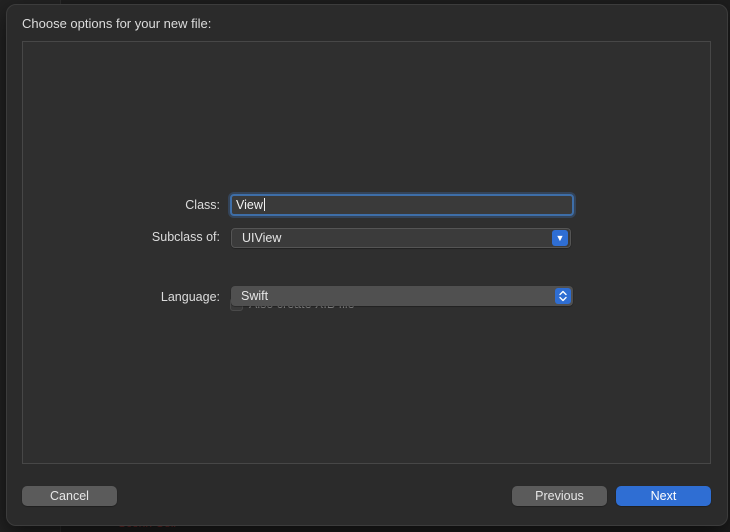  Describe the element at coordinates (185, 237) in the screenshot. I see `subclass-label: Subclass of:` at that location.